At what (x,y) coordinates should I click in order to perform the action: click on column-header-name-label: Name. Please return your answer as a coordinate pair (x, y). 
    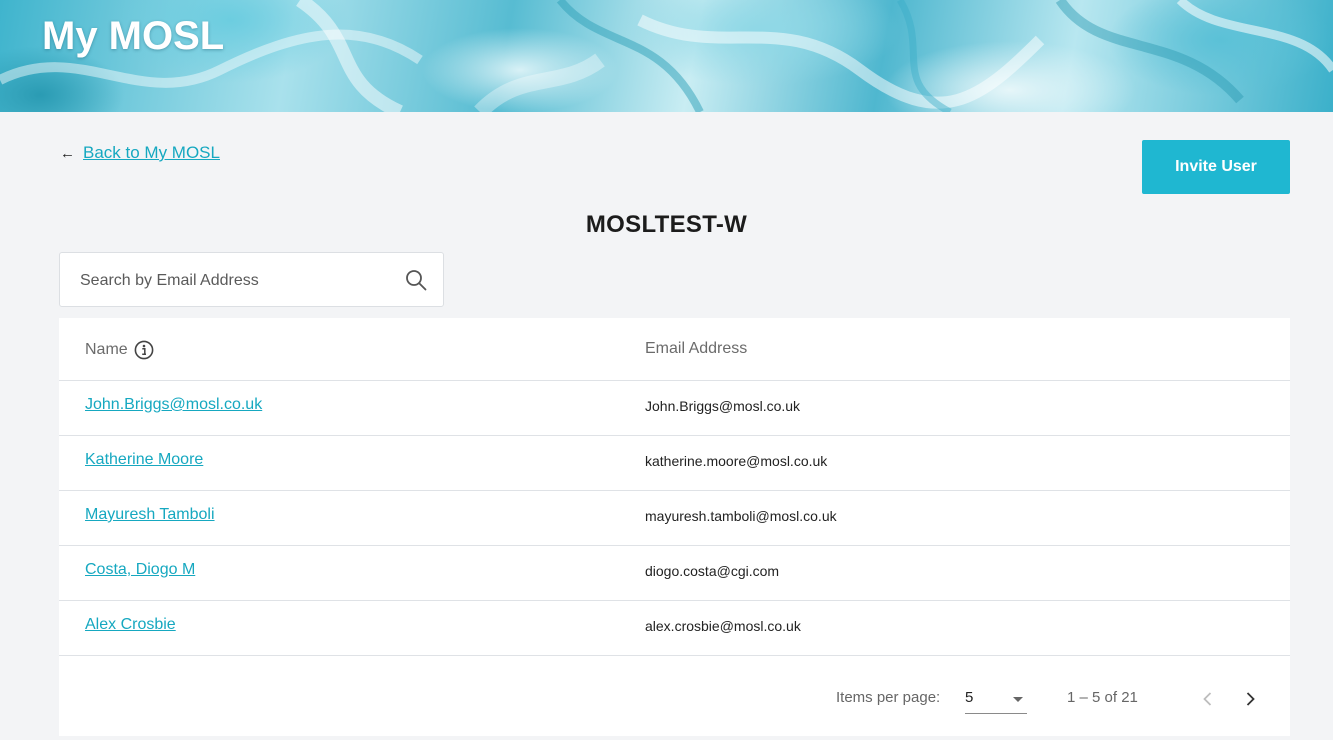
    Looking at the image, I should click on (106, 349).